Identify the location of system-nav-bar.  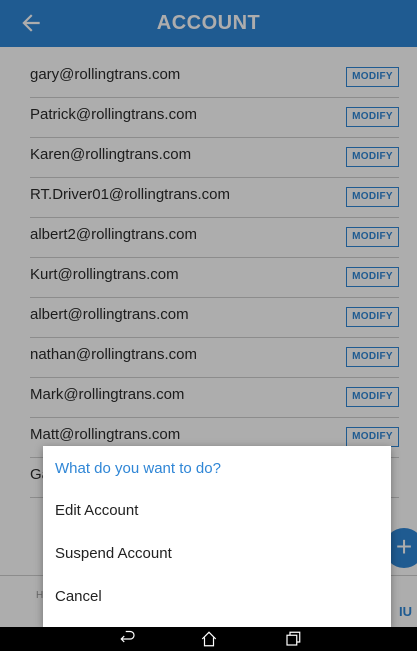
(208, 639).